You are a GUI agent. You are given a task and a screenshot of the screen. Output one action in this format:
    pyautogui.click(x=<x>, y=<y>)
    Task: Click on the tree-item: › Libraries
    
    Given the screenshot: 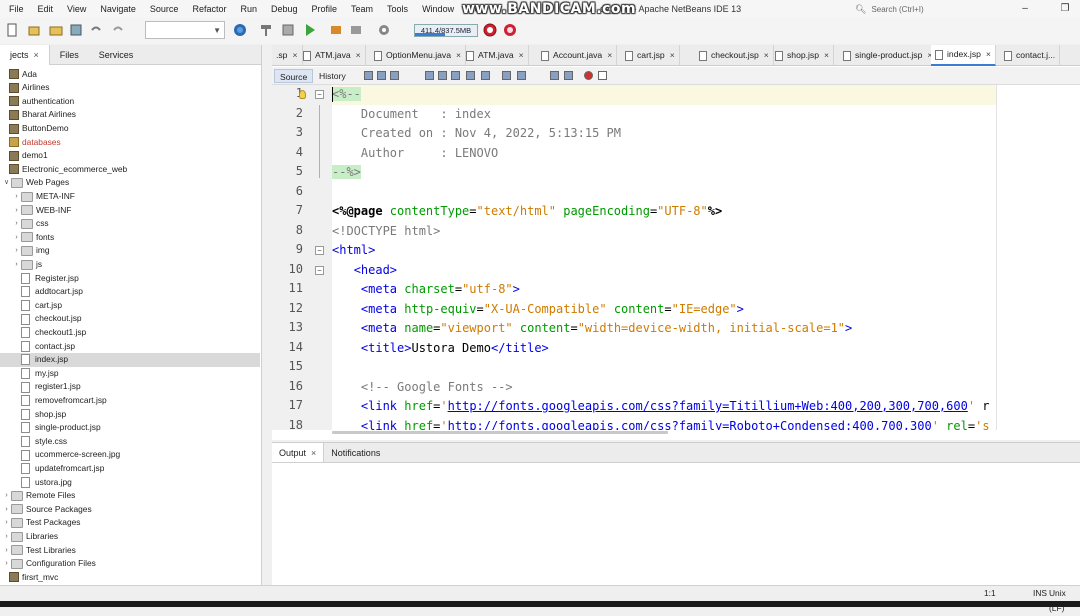 What is the action you would take?
    pyautogui.click(x=29, y=537)
    